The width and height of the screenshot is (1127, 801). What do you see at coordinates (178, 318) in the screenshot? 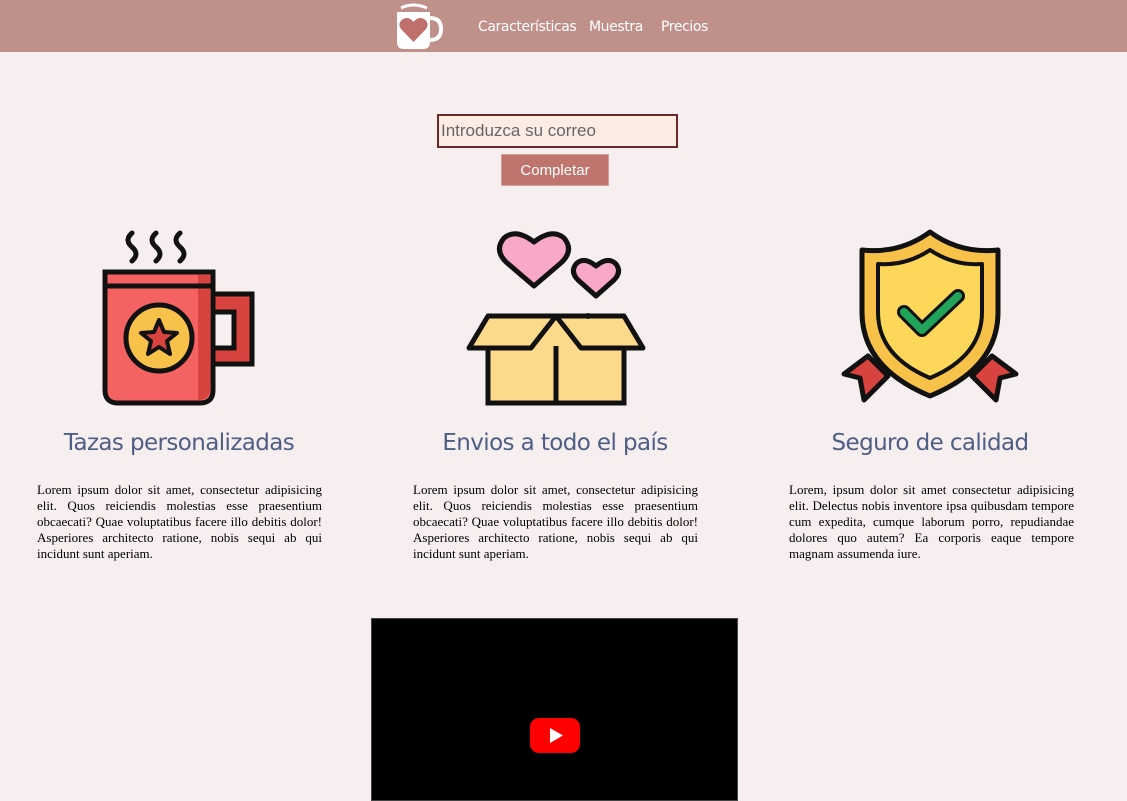
I see `mug-star-icon` at bounding box center [178, 318].